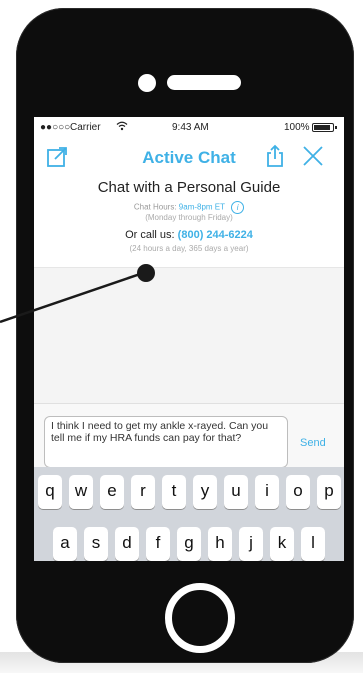  What do you see at coordinates (146, 273) in the screenshot?
I see `callout-dot` at bounding box center [146, 273].